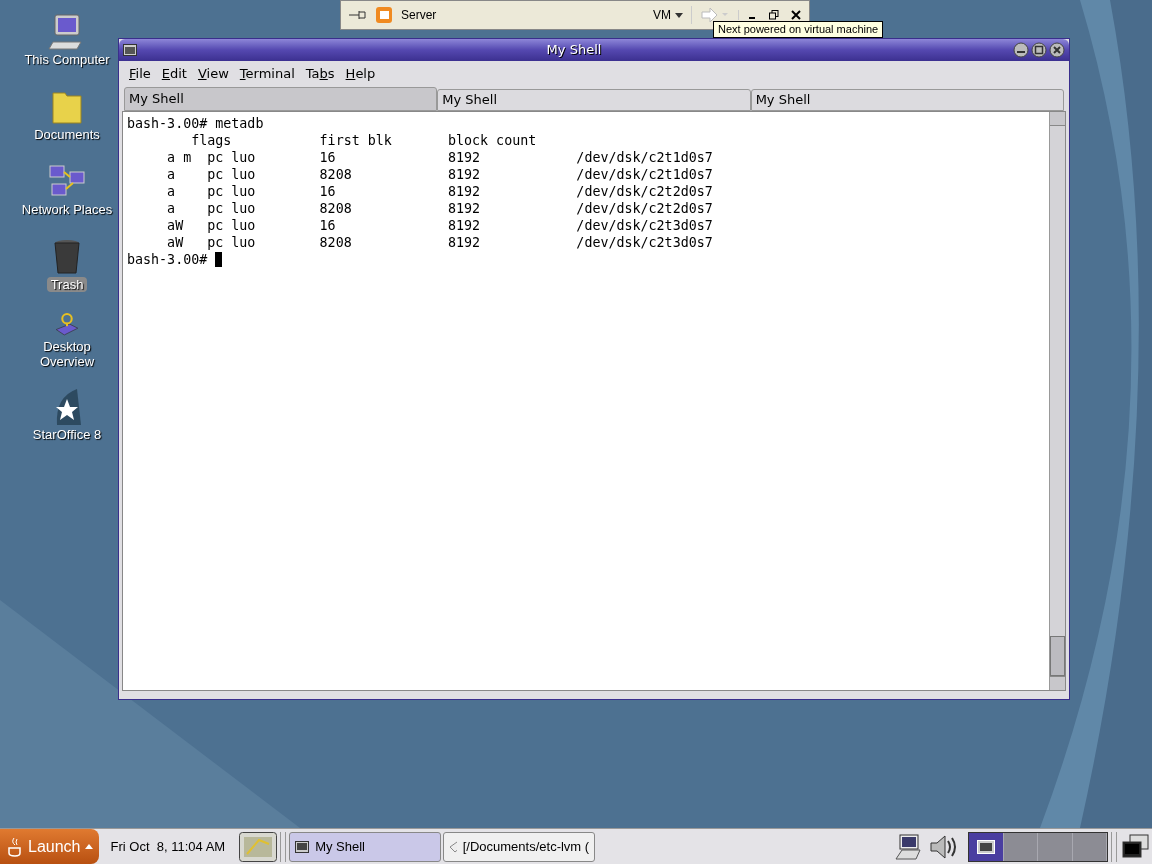  What do you see at coordinates (15, 846) in the screenshot?
I see `cup-icon` at bounding box center [15, 846].